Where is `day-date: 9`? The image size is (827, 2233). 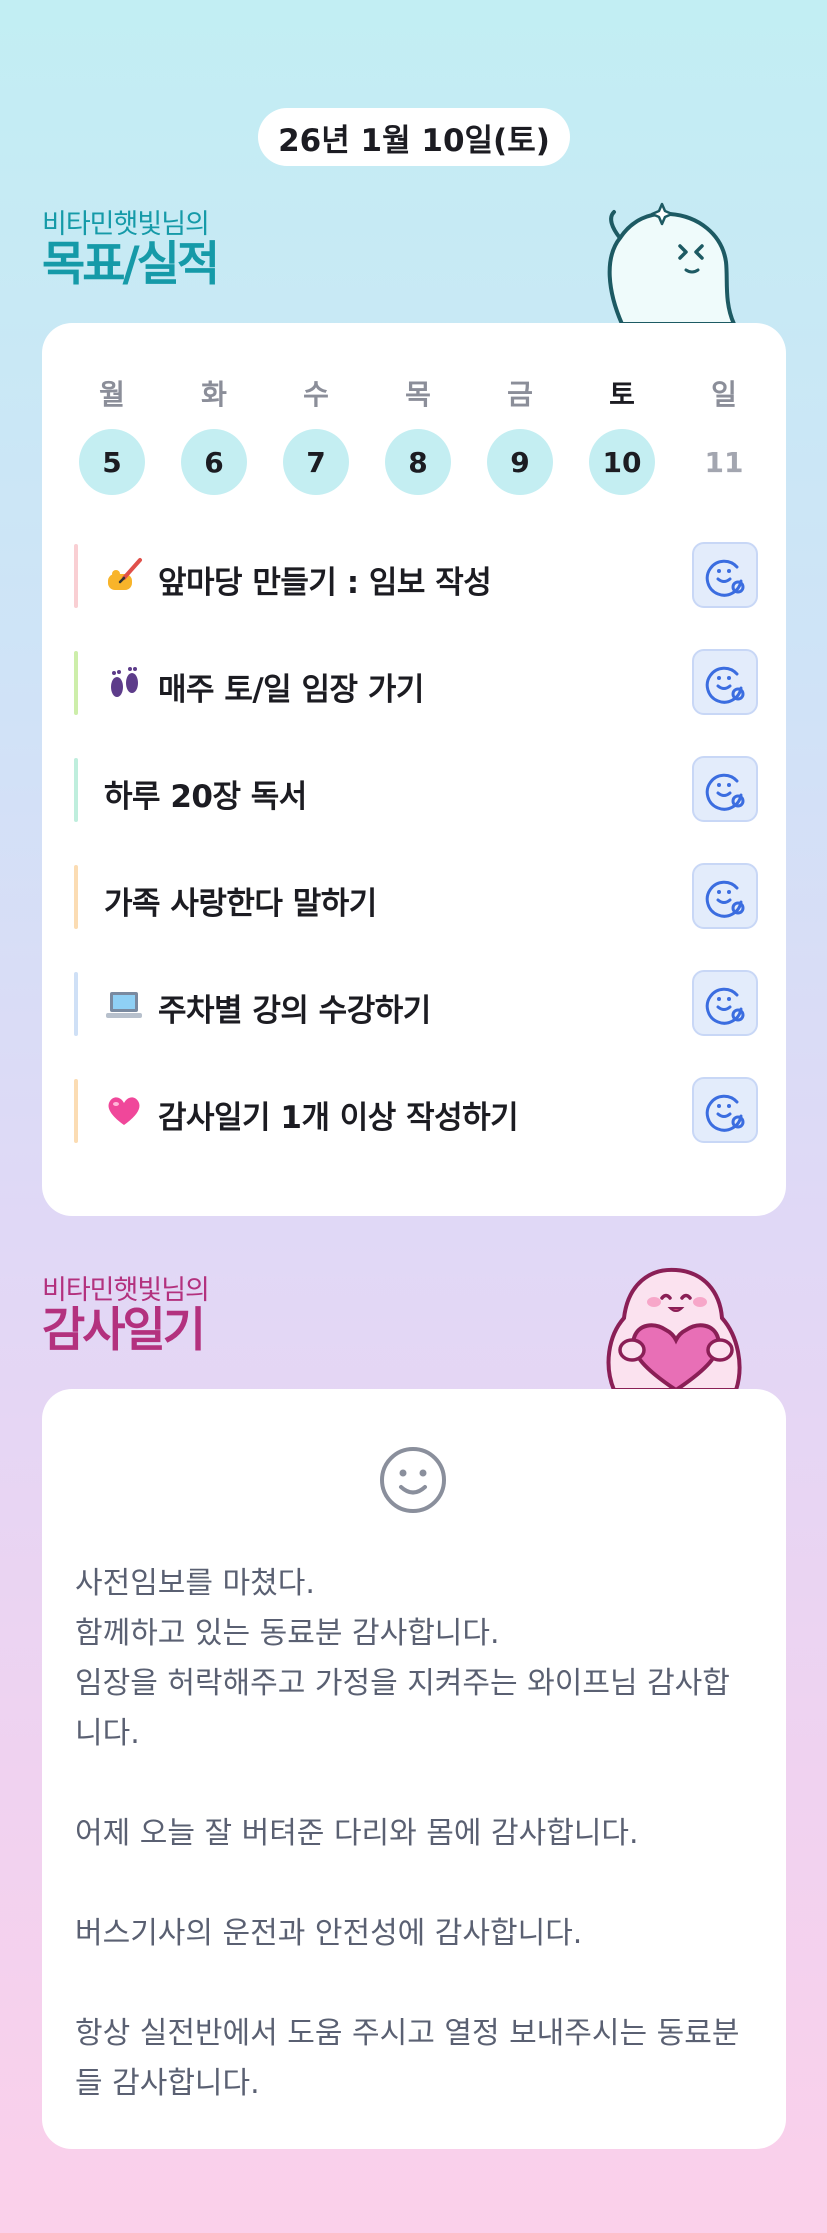 day-date: 9 is located at coordinates (520, 462).